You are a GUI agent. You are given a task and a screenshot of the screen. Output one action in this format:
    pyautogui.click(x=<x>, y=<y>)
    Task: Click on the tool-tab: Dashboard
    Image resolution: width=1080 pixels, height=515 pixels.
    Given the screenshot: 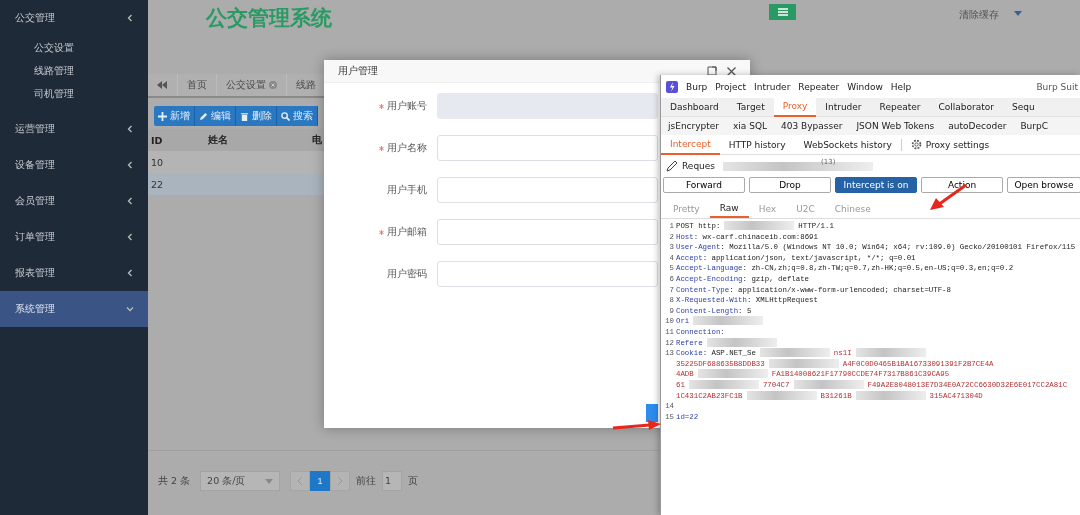 What is the action you would take?
    pyautogui.click(x=694, y=107)
    